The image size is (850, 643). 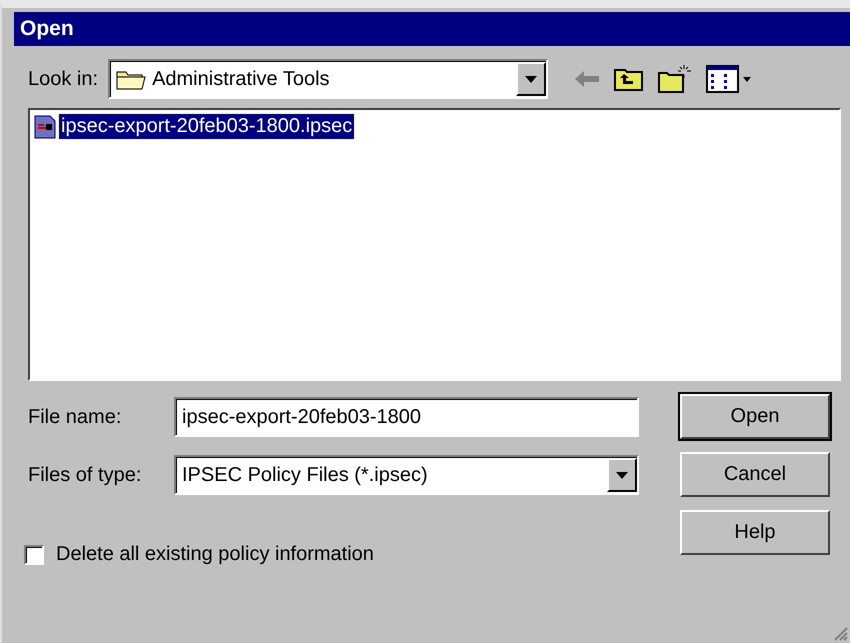 What do you see at coordinates (241, 79) in the screenshot?
I see `look-in-value: Administrative Tools` at bounding box center [241, 79].